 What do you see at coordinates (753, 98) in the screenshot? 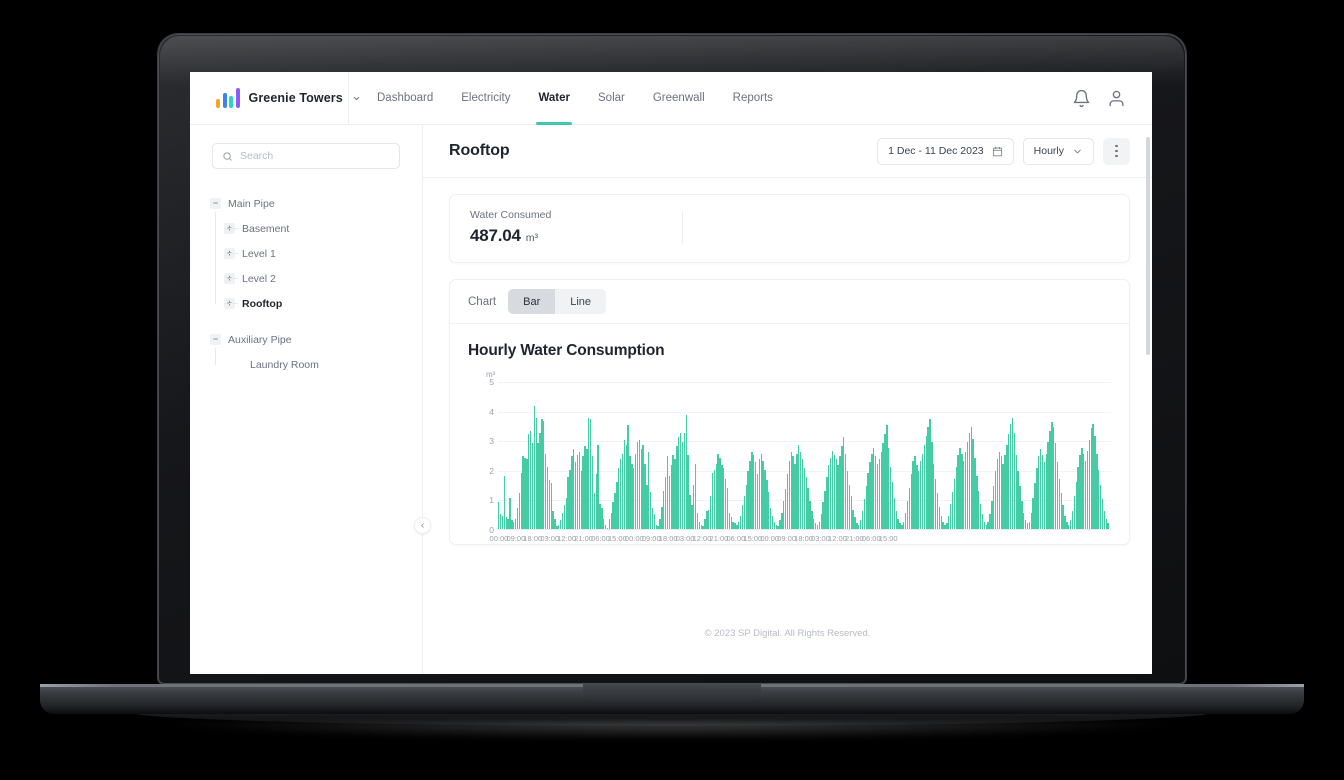
I see `nav-link-reports: Reports` at bounding box center [753, 98].